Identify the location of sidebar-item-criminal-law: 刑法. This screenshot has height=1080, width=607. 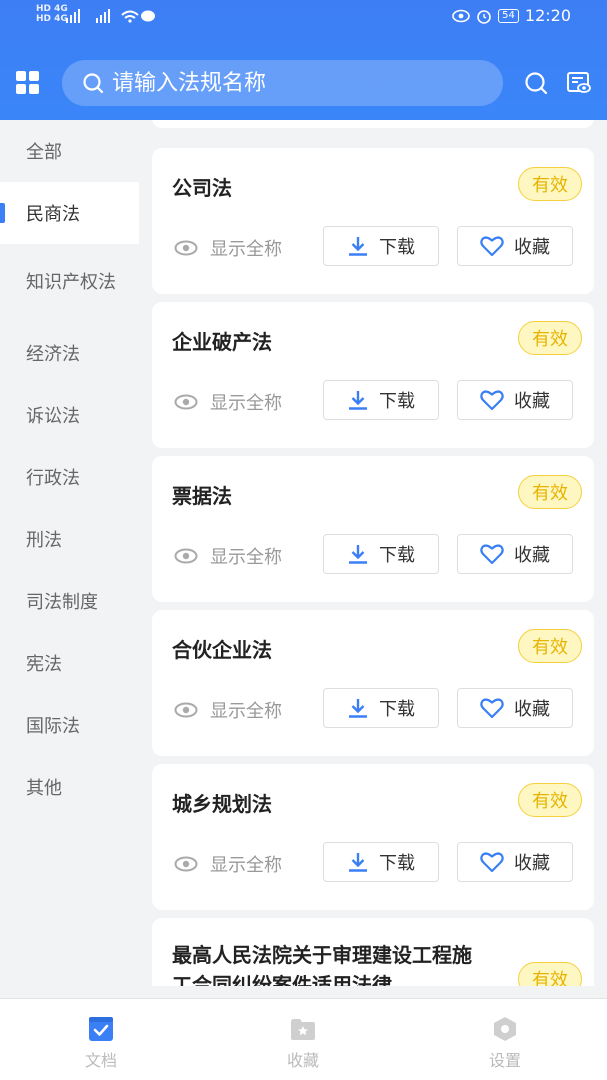
(69, 539).